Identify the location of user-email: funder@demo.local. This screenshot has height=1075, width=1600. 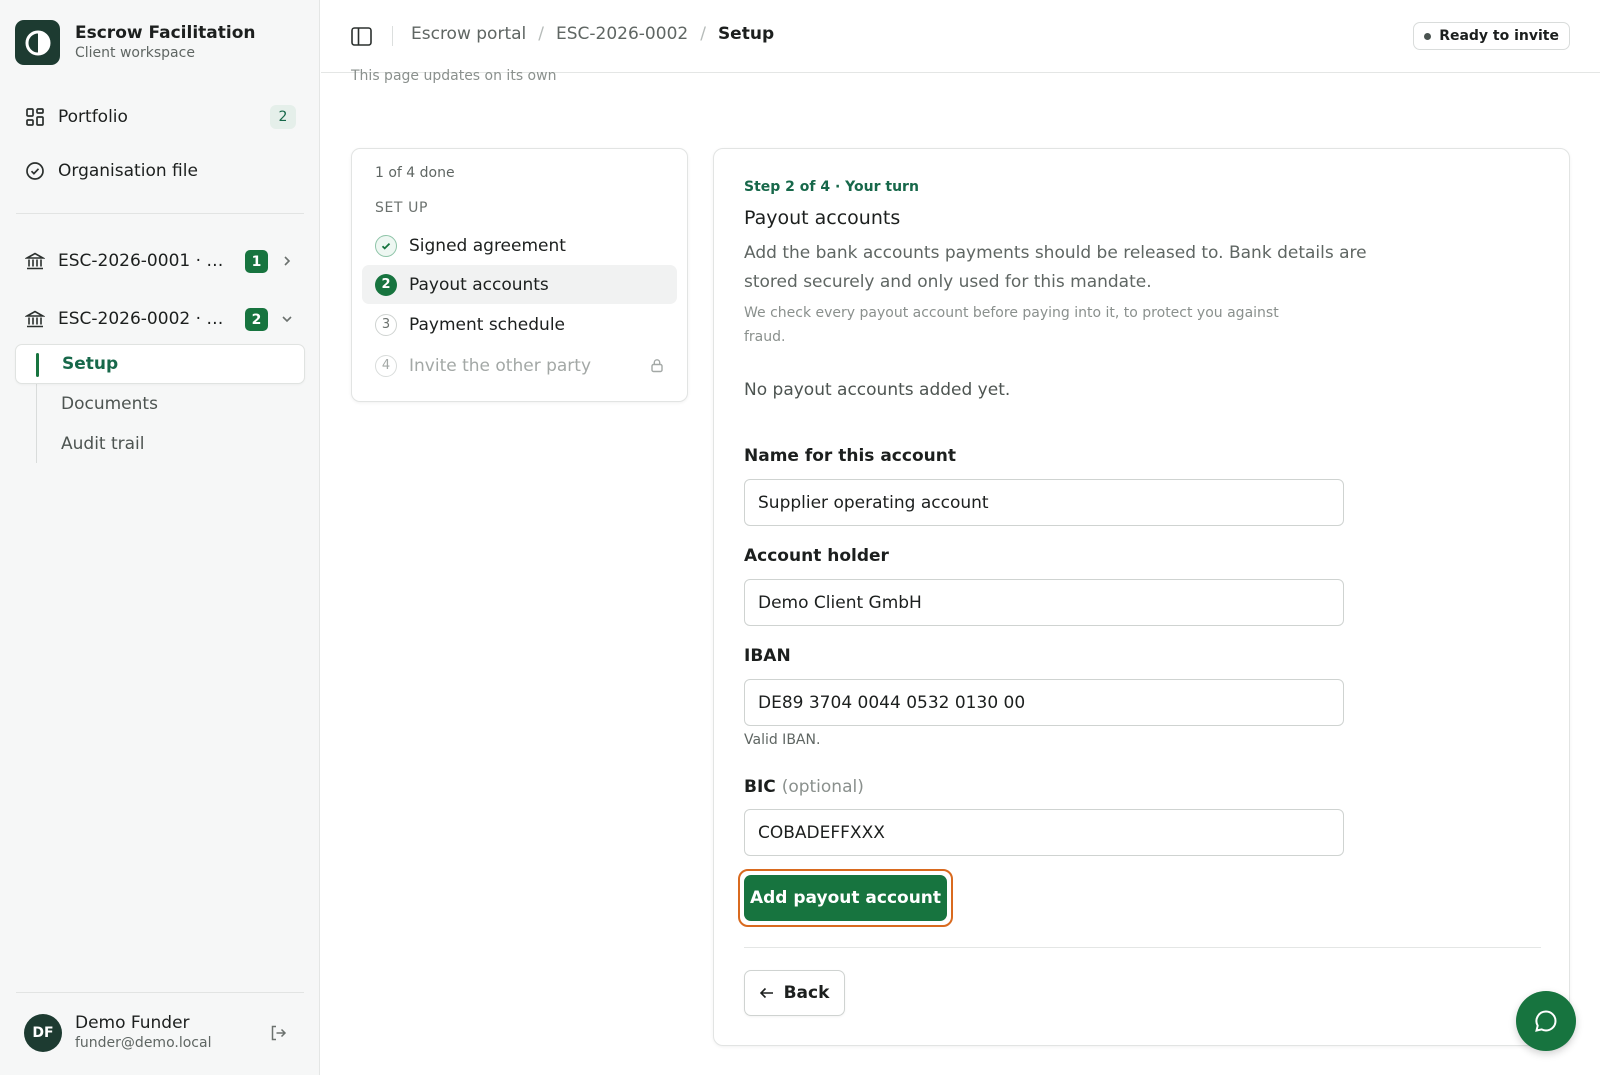
(143, 1043).